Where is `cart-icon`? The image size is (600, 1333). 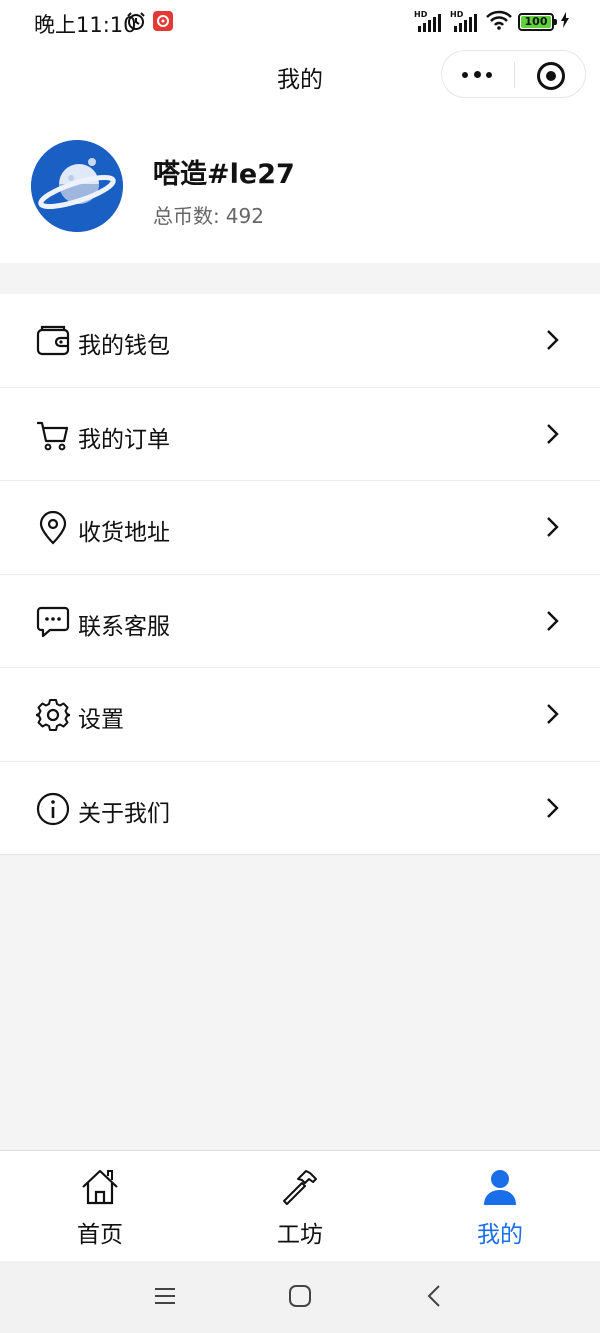 cart-icon is located at coordinates (53, 435).